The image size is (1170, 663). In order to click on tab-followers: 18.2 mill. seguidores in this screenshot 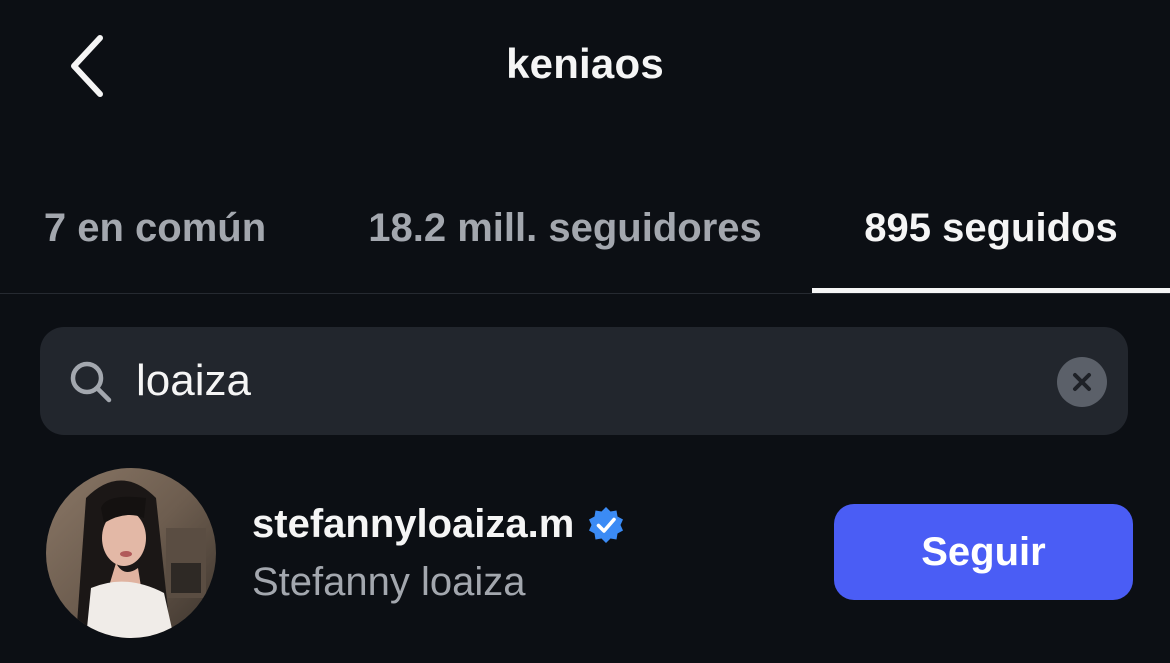, I will do `click(565, 236)`.